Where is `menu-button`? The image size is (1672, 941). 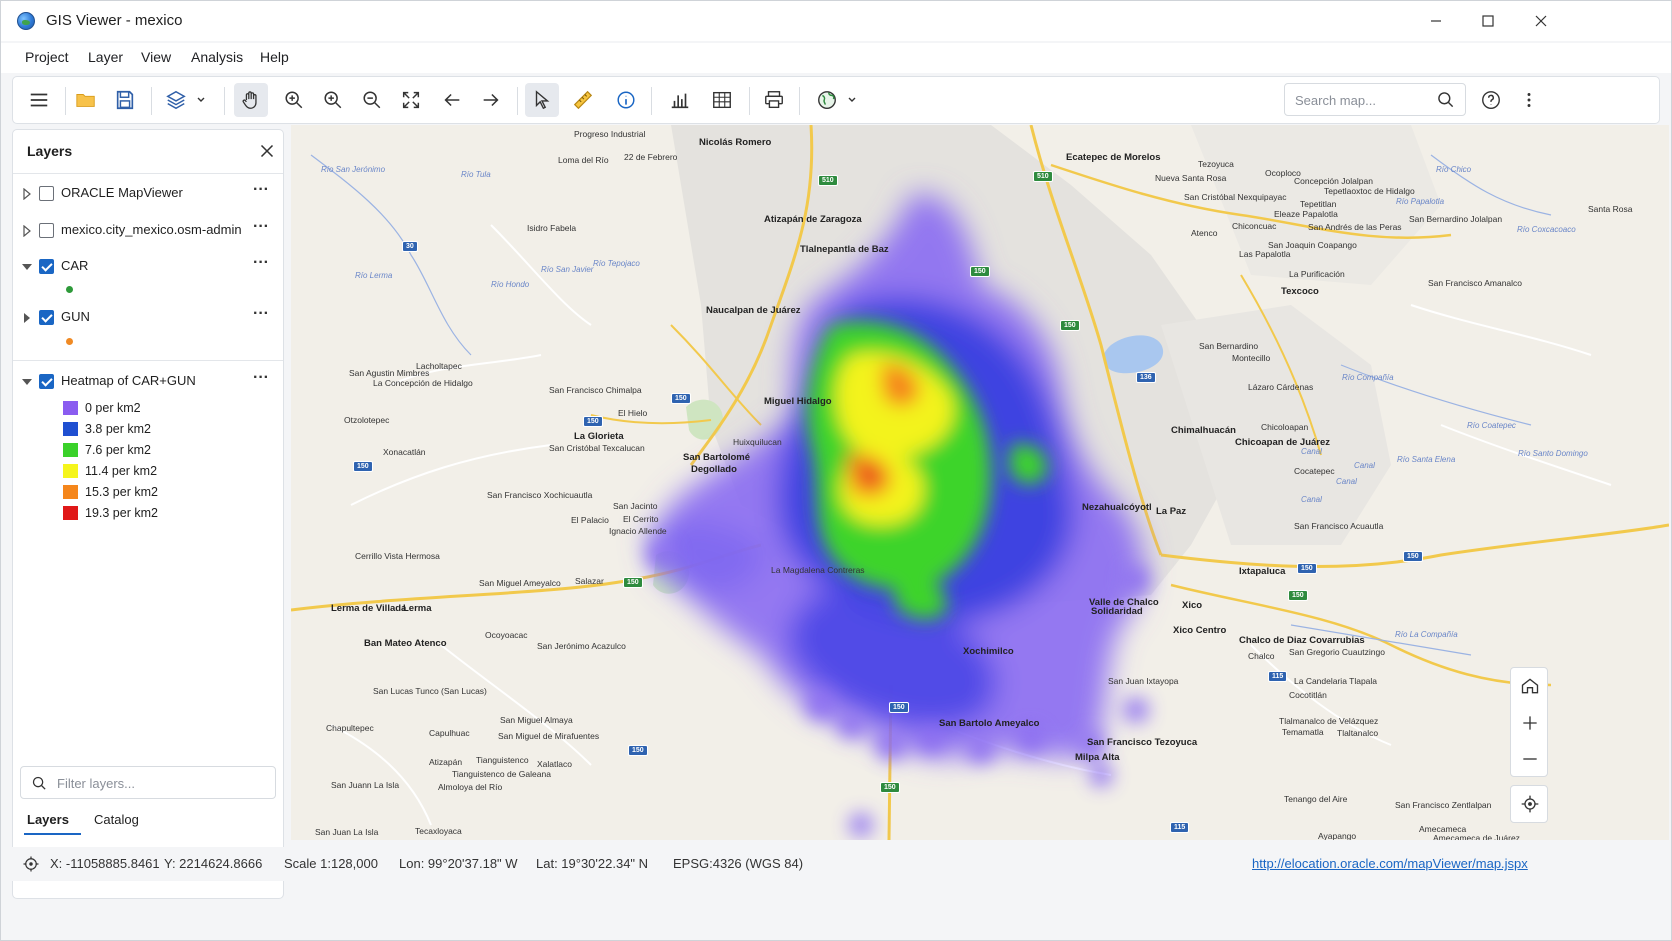
menu-button is located at coordinates (39, 100).